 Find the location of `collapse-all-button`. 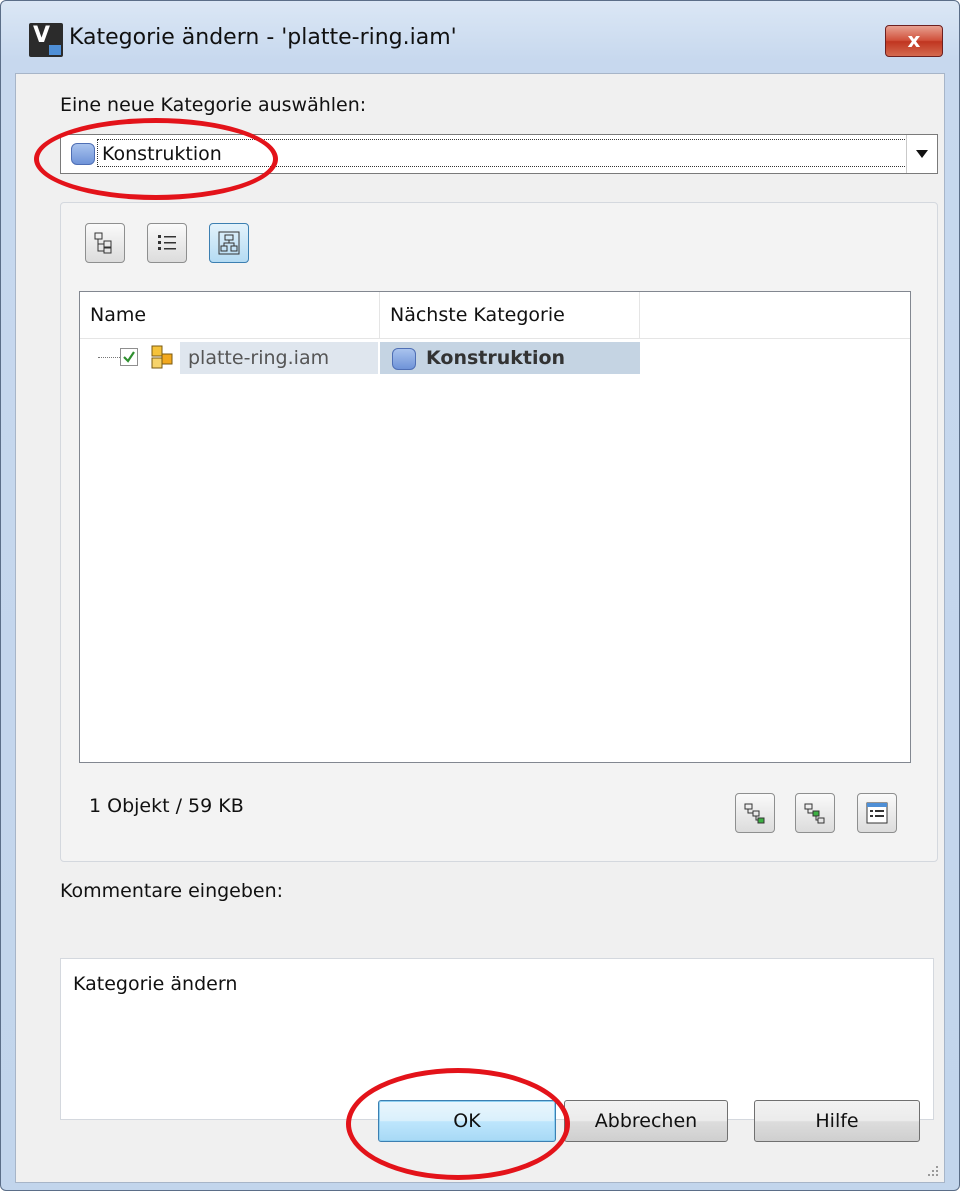

collapse-all-button is located at coordinates (815, 813).